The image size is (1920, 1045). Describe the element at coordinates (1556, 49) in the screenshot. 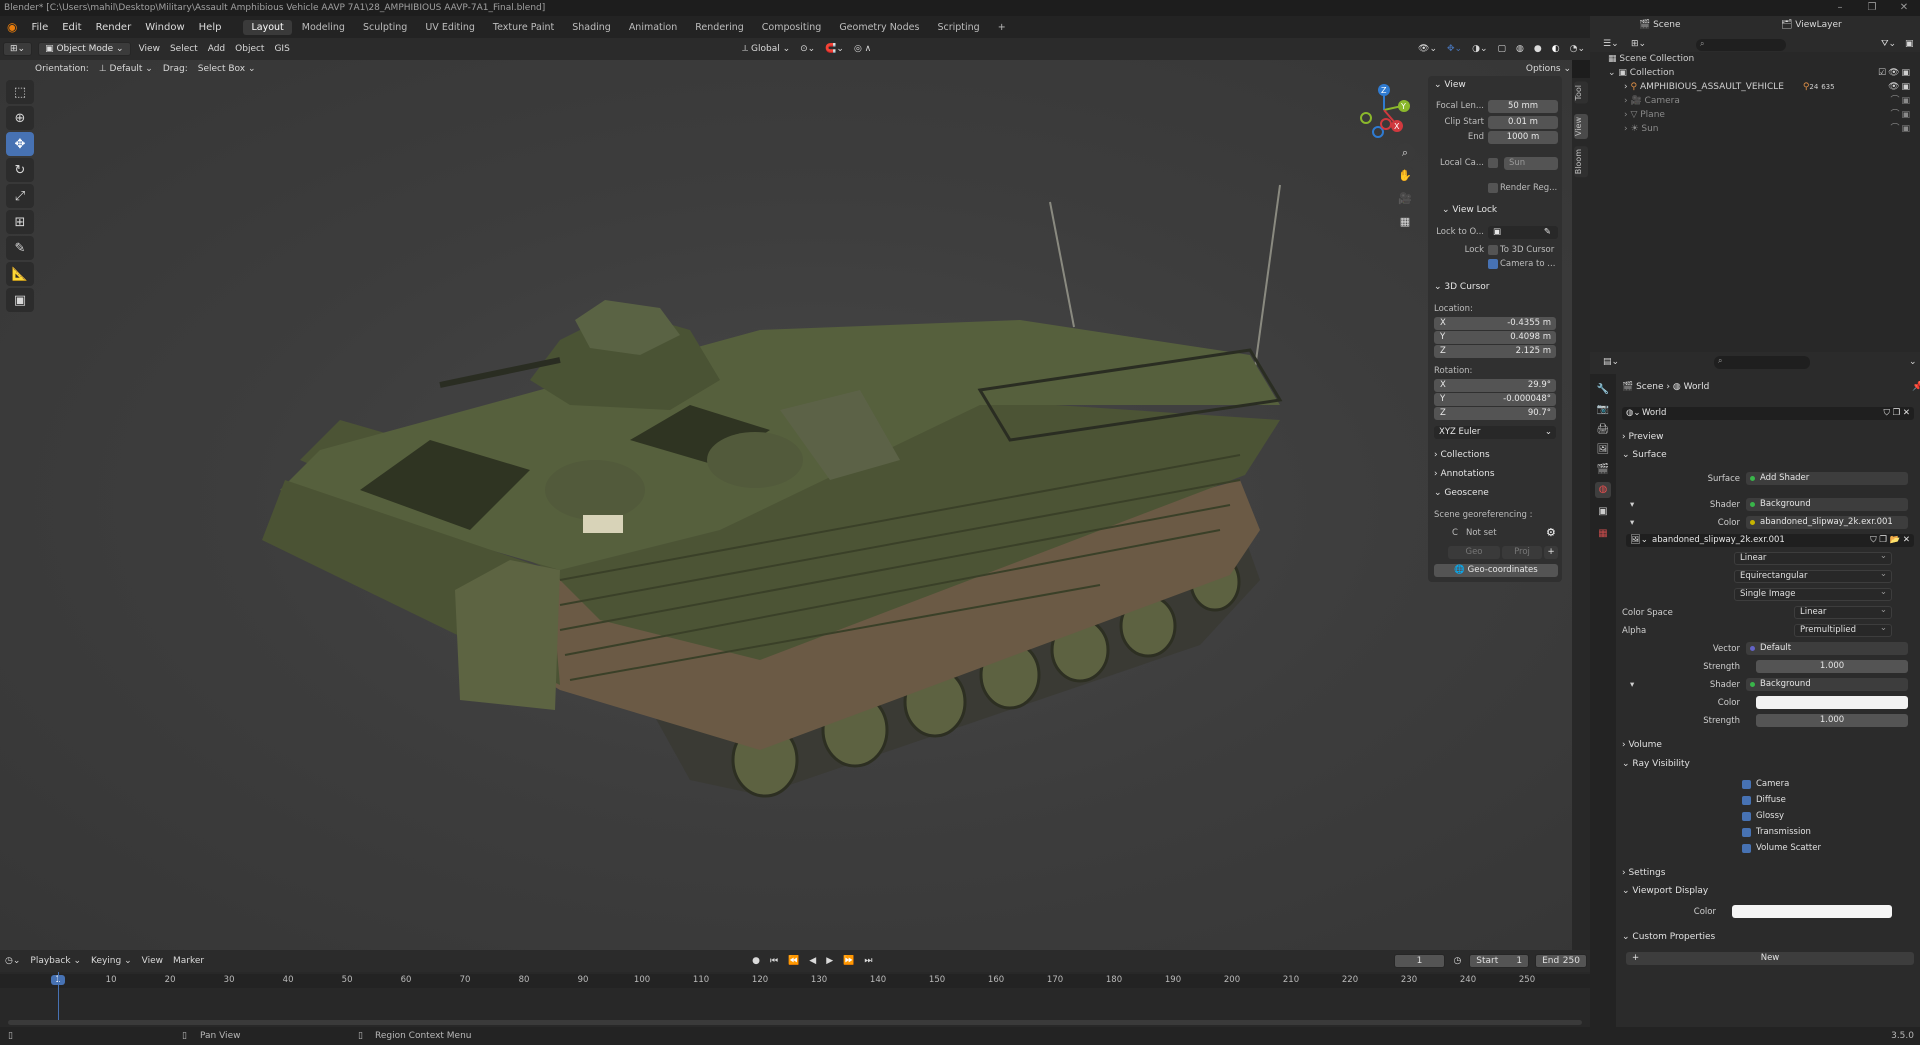

I see `shading-material-icon: ◐` at that location.